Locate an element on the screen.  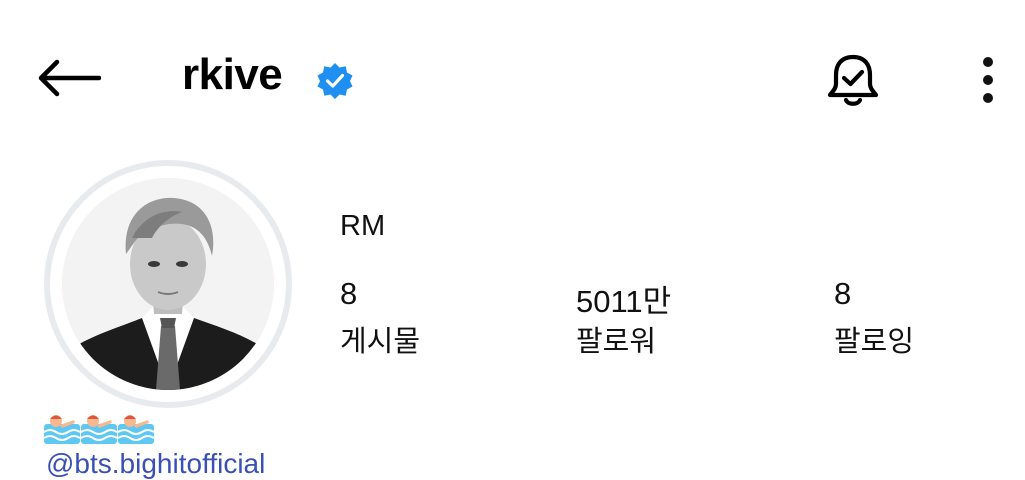
following-count: 8 is located at coordinates (842, 294).